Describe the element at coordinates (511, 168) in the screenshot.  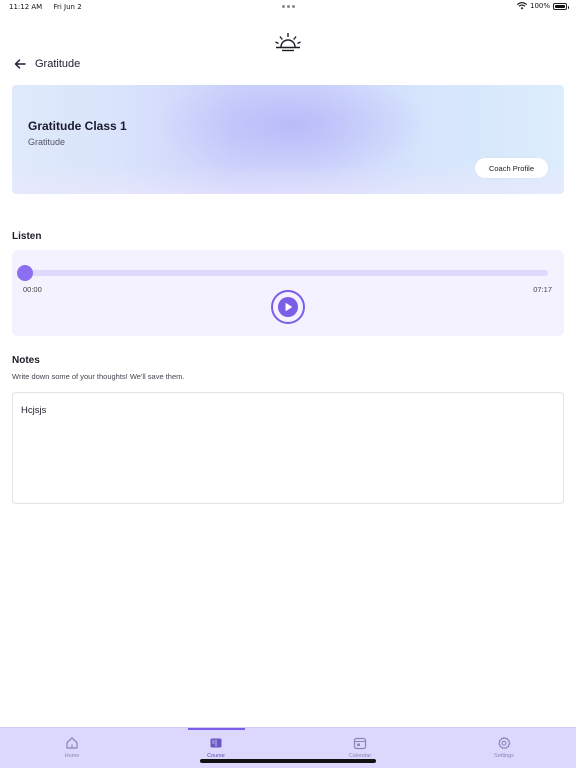
I see `coach-profile-button: Coach Profile` at that location.